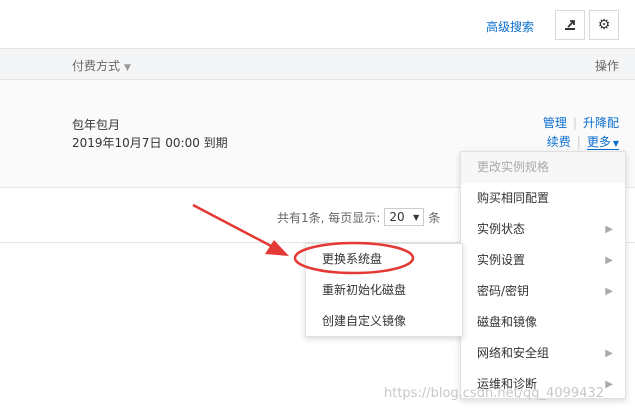 This screenshot has height=415, width=635. I want to click on watermark: https://blog.csdn.net/qq_4099432, so click(494, 393).